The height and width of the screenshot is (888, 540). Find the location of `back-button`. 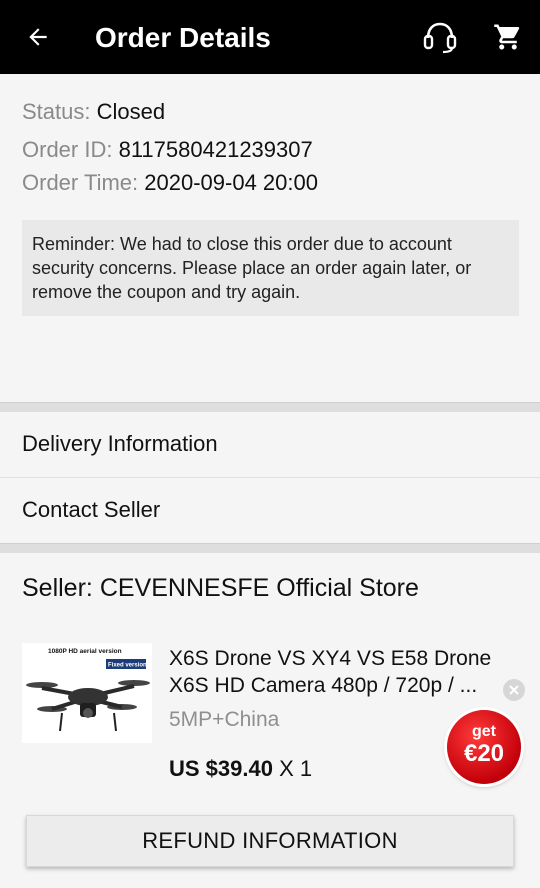

back-button is located at coordinates (38, 37).